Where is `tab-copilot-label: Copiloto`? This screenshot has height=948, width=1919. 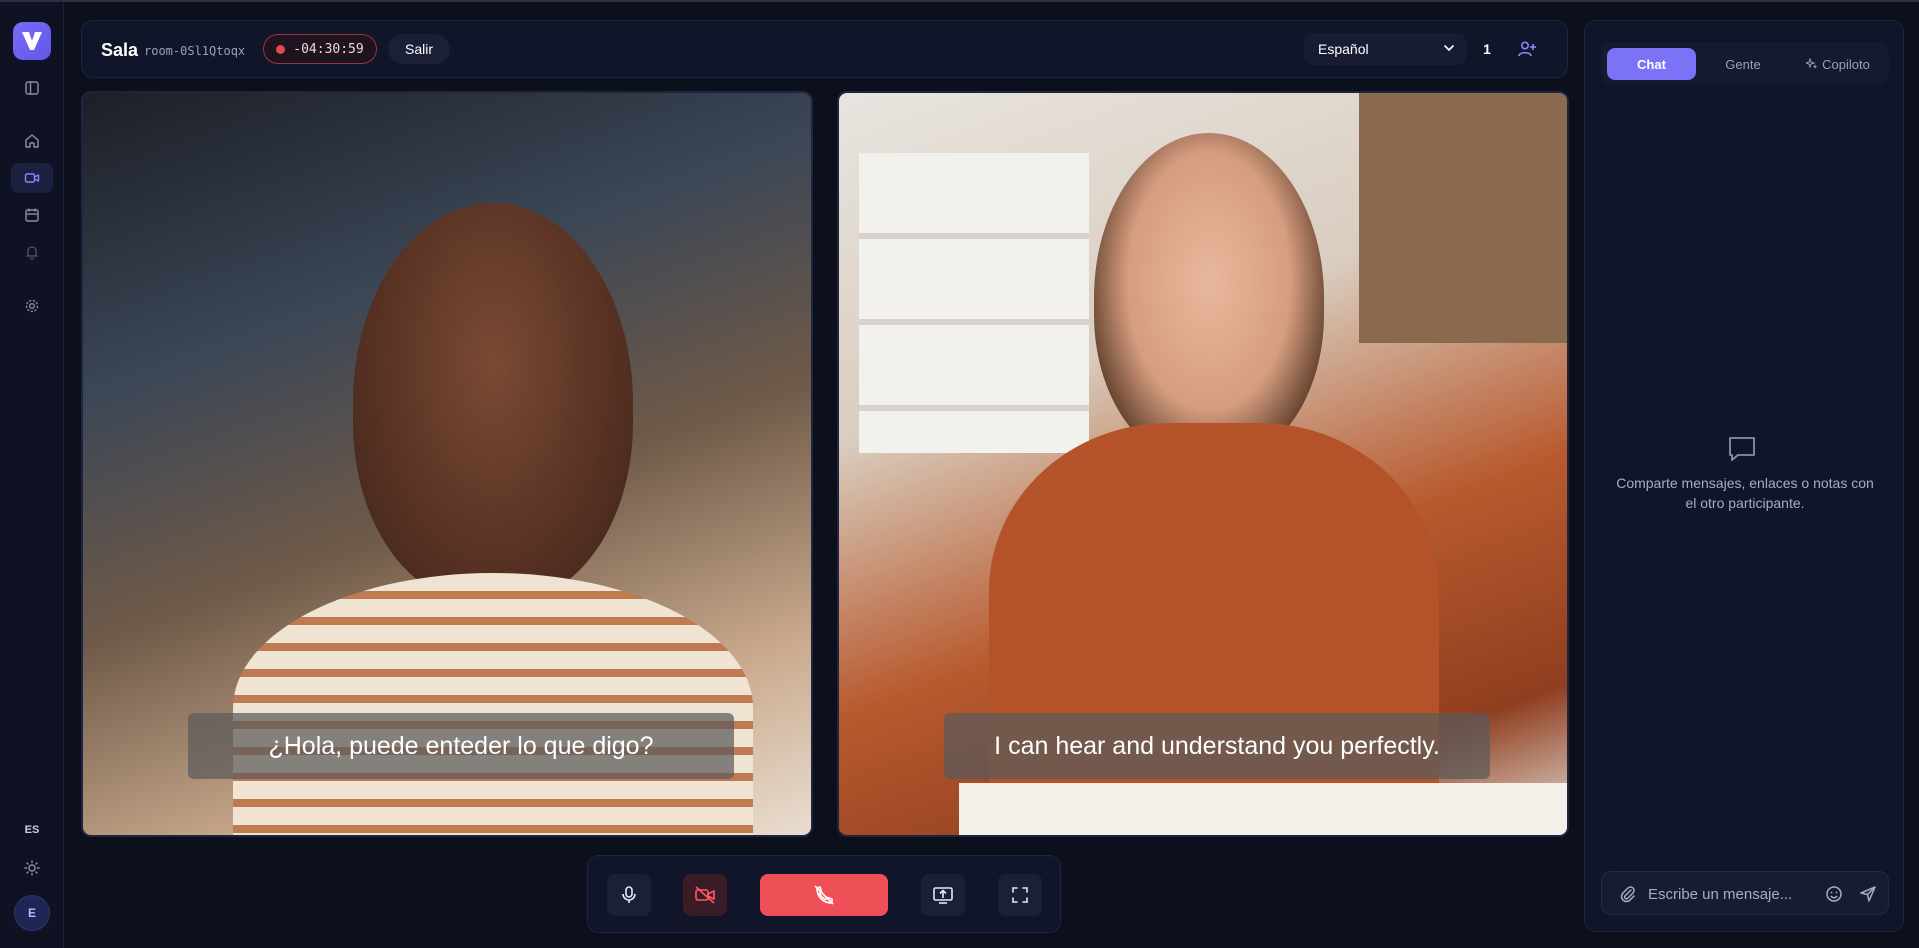 tab-copilot-label: Copiloto is located at coordinates (1846, 64).